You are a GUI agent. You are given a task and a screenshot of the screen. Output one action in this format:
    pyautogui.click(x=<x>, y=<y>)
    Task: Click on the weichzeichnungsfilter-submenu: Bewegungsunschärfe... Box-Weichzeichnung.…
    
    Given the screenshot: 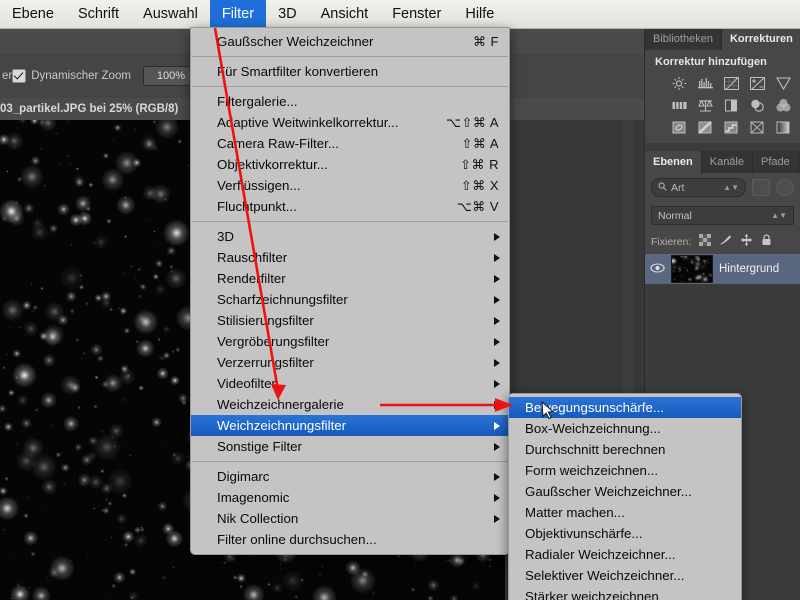 What is the action you would take?
    pyautogui.click(x=625, y=496)
    